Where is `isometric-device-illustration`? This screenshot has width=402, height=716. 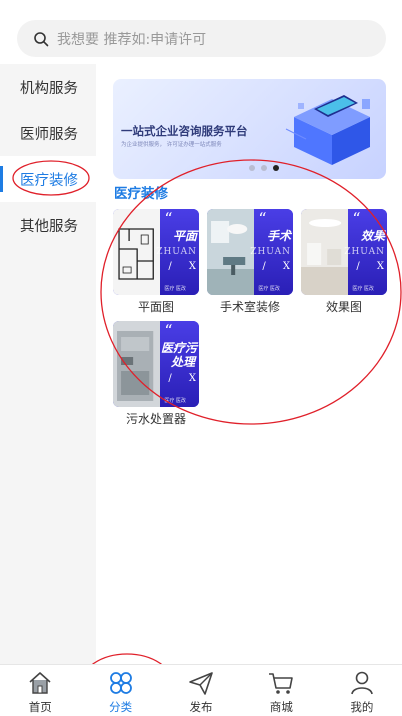 isometric-device-illustration is located at coordinates (327, 130).